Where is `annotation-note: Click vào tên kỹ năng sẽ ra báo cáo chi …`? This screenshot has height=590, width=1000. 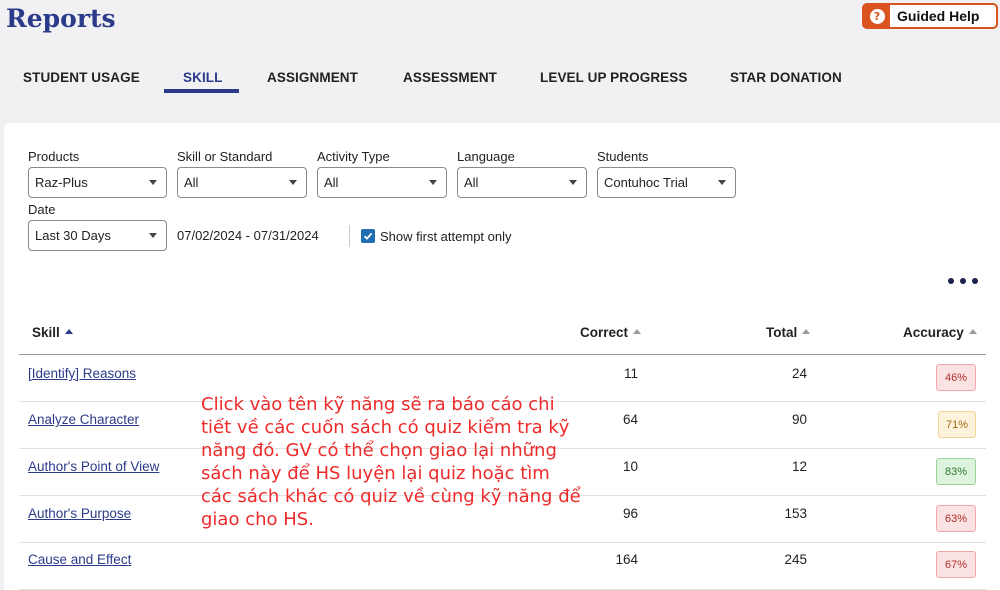
annotation-note: Click vào tên kỹ năng sẽ ra báo cáo chi … is located at coordinates (391, 462).